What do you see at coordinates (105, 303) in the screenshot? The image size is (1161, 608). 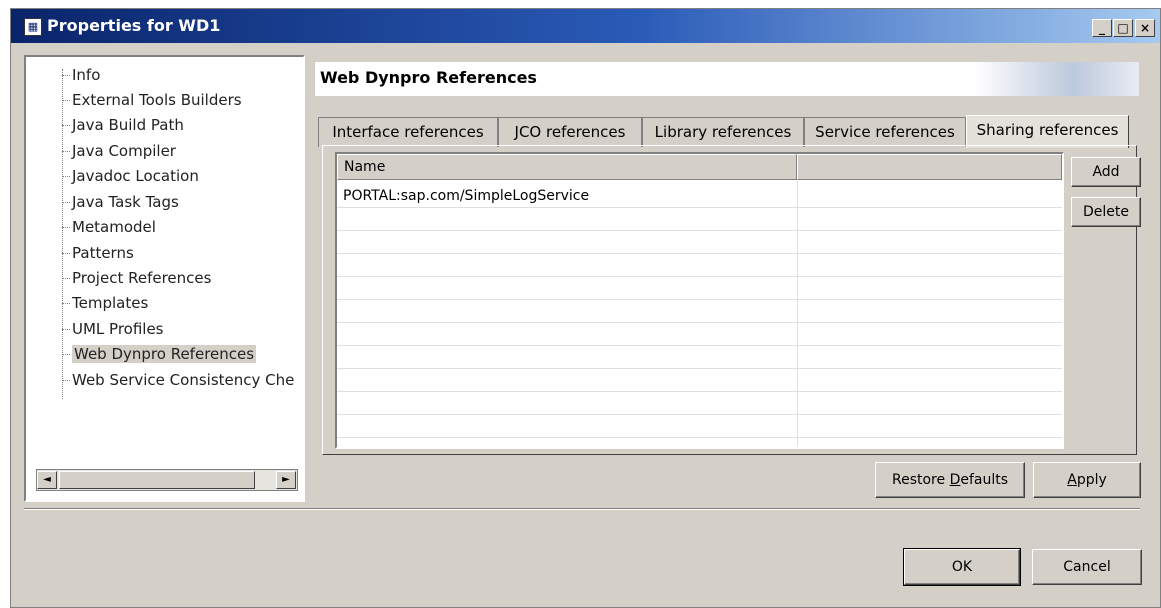 I see `tree-item-templates: Templates` at bounding box center [105, 303].